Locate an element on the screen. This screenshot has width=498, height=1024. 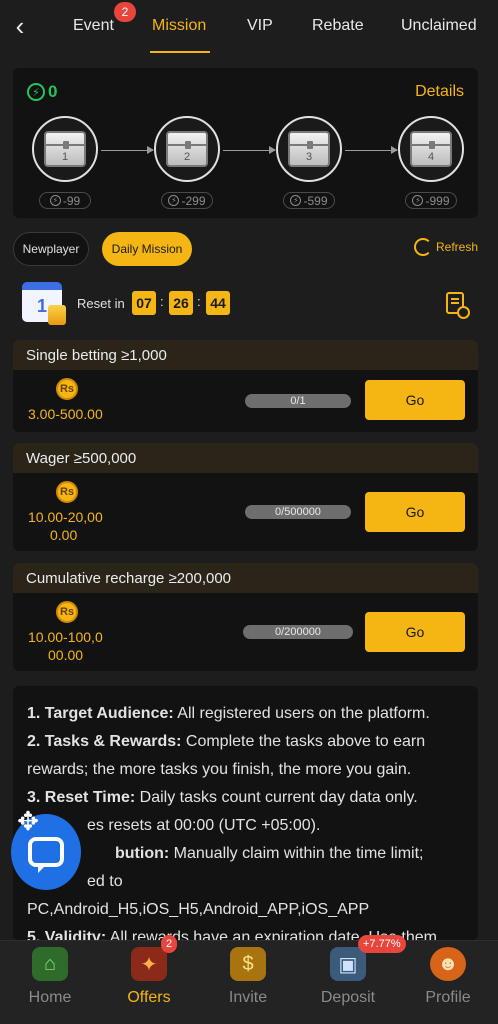
treasure-chest-icon: 4 is located at coordinates (431, 149).